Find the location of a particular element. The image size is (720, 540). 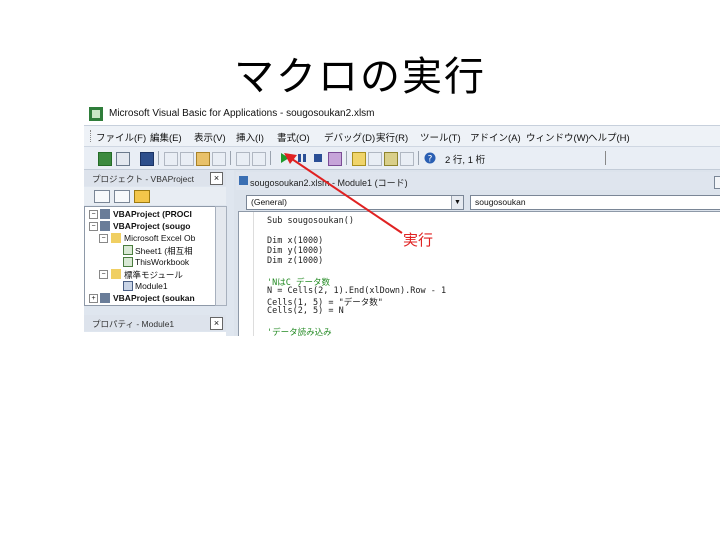

slide-title: マクロの実行 is located at coordinates (360, 77).